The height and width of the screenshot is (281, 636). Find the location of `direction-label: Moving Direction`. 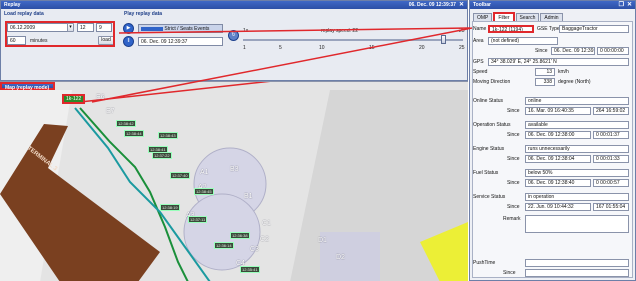

direction-label: Moving Direction is located at coordinates (492, 82).